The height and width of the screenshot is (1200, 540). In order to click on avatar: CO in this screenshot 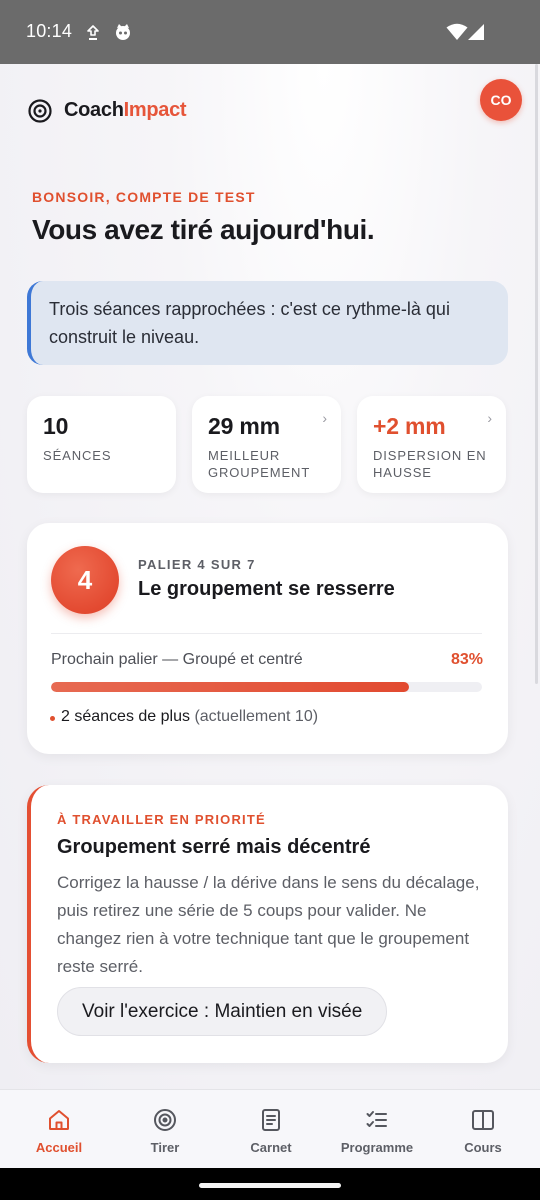, I will do `click(501, 100)`.